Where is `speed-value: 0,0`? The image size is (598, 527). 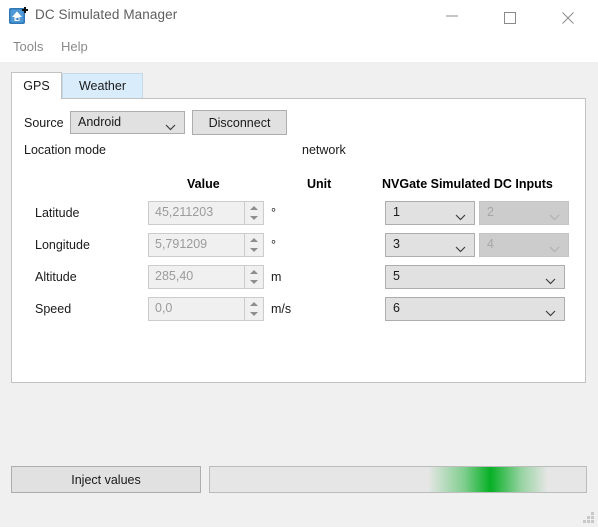
speed-value: 0,0 is located at coordinates (164, 308).